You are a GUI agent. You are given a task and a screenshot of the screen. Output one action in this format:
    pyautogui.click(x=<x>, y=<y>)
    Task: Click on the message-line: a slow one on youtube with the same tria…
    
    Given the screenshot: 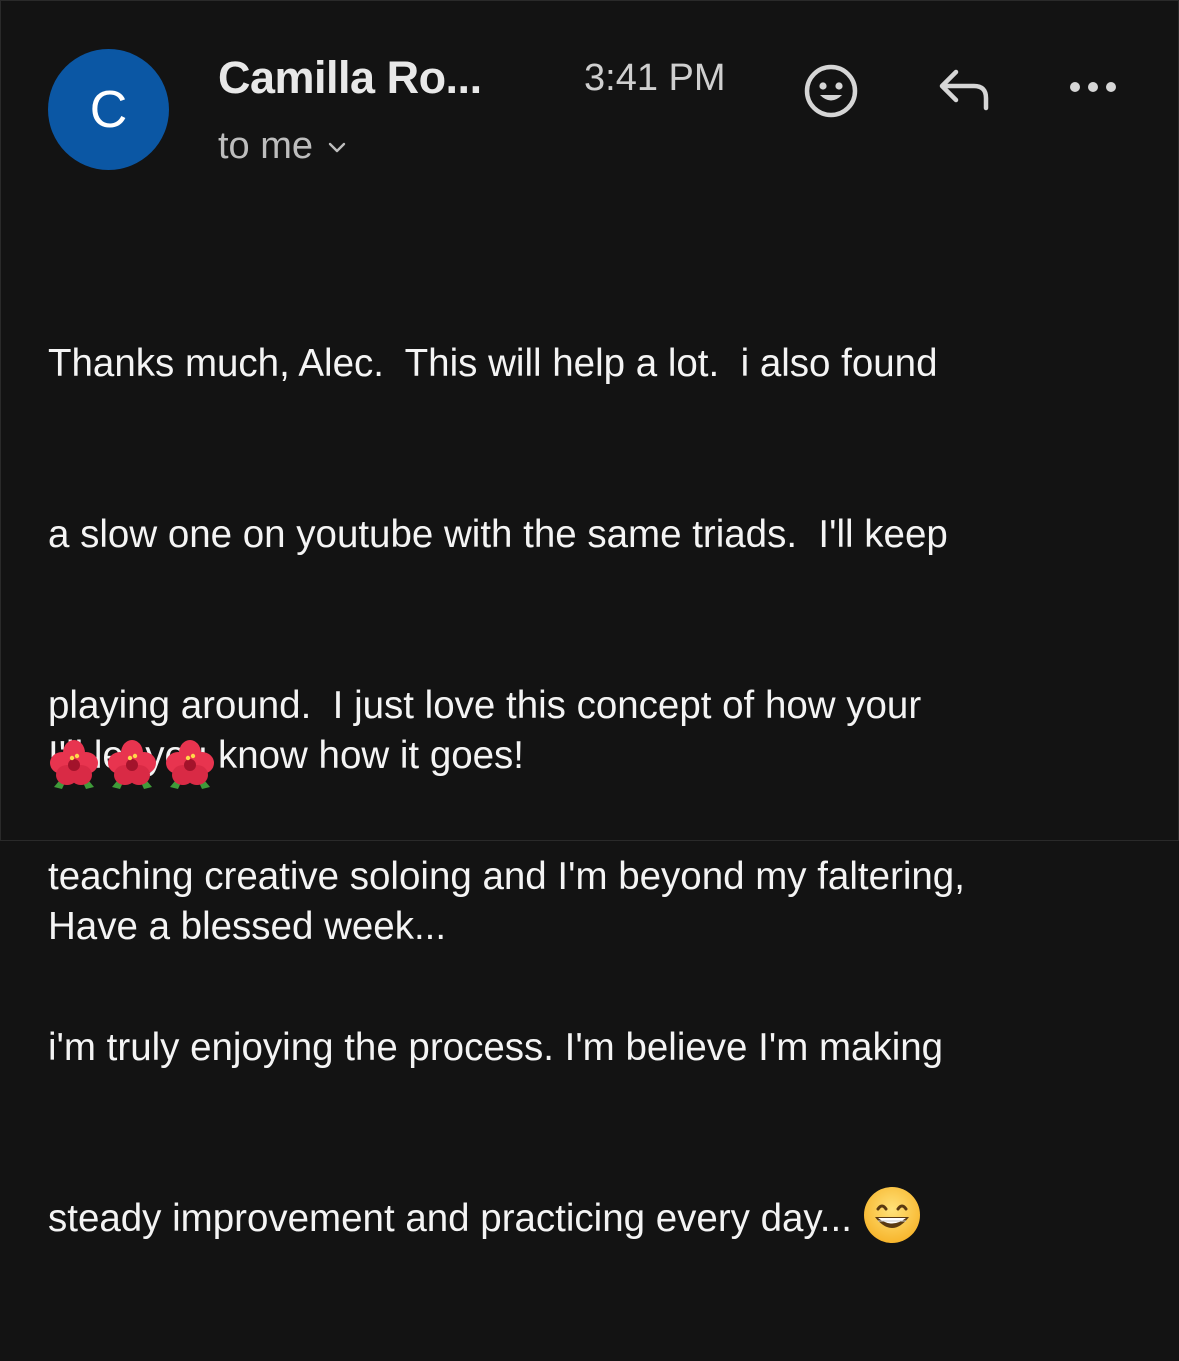 What is the action you would take?
    pyautogui.click(x=498, y=534)
    